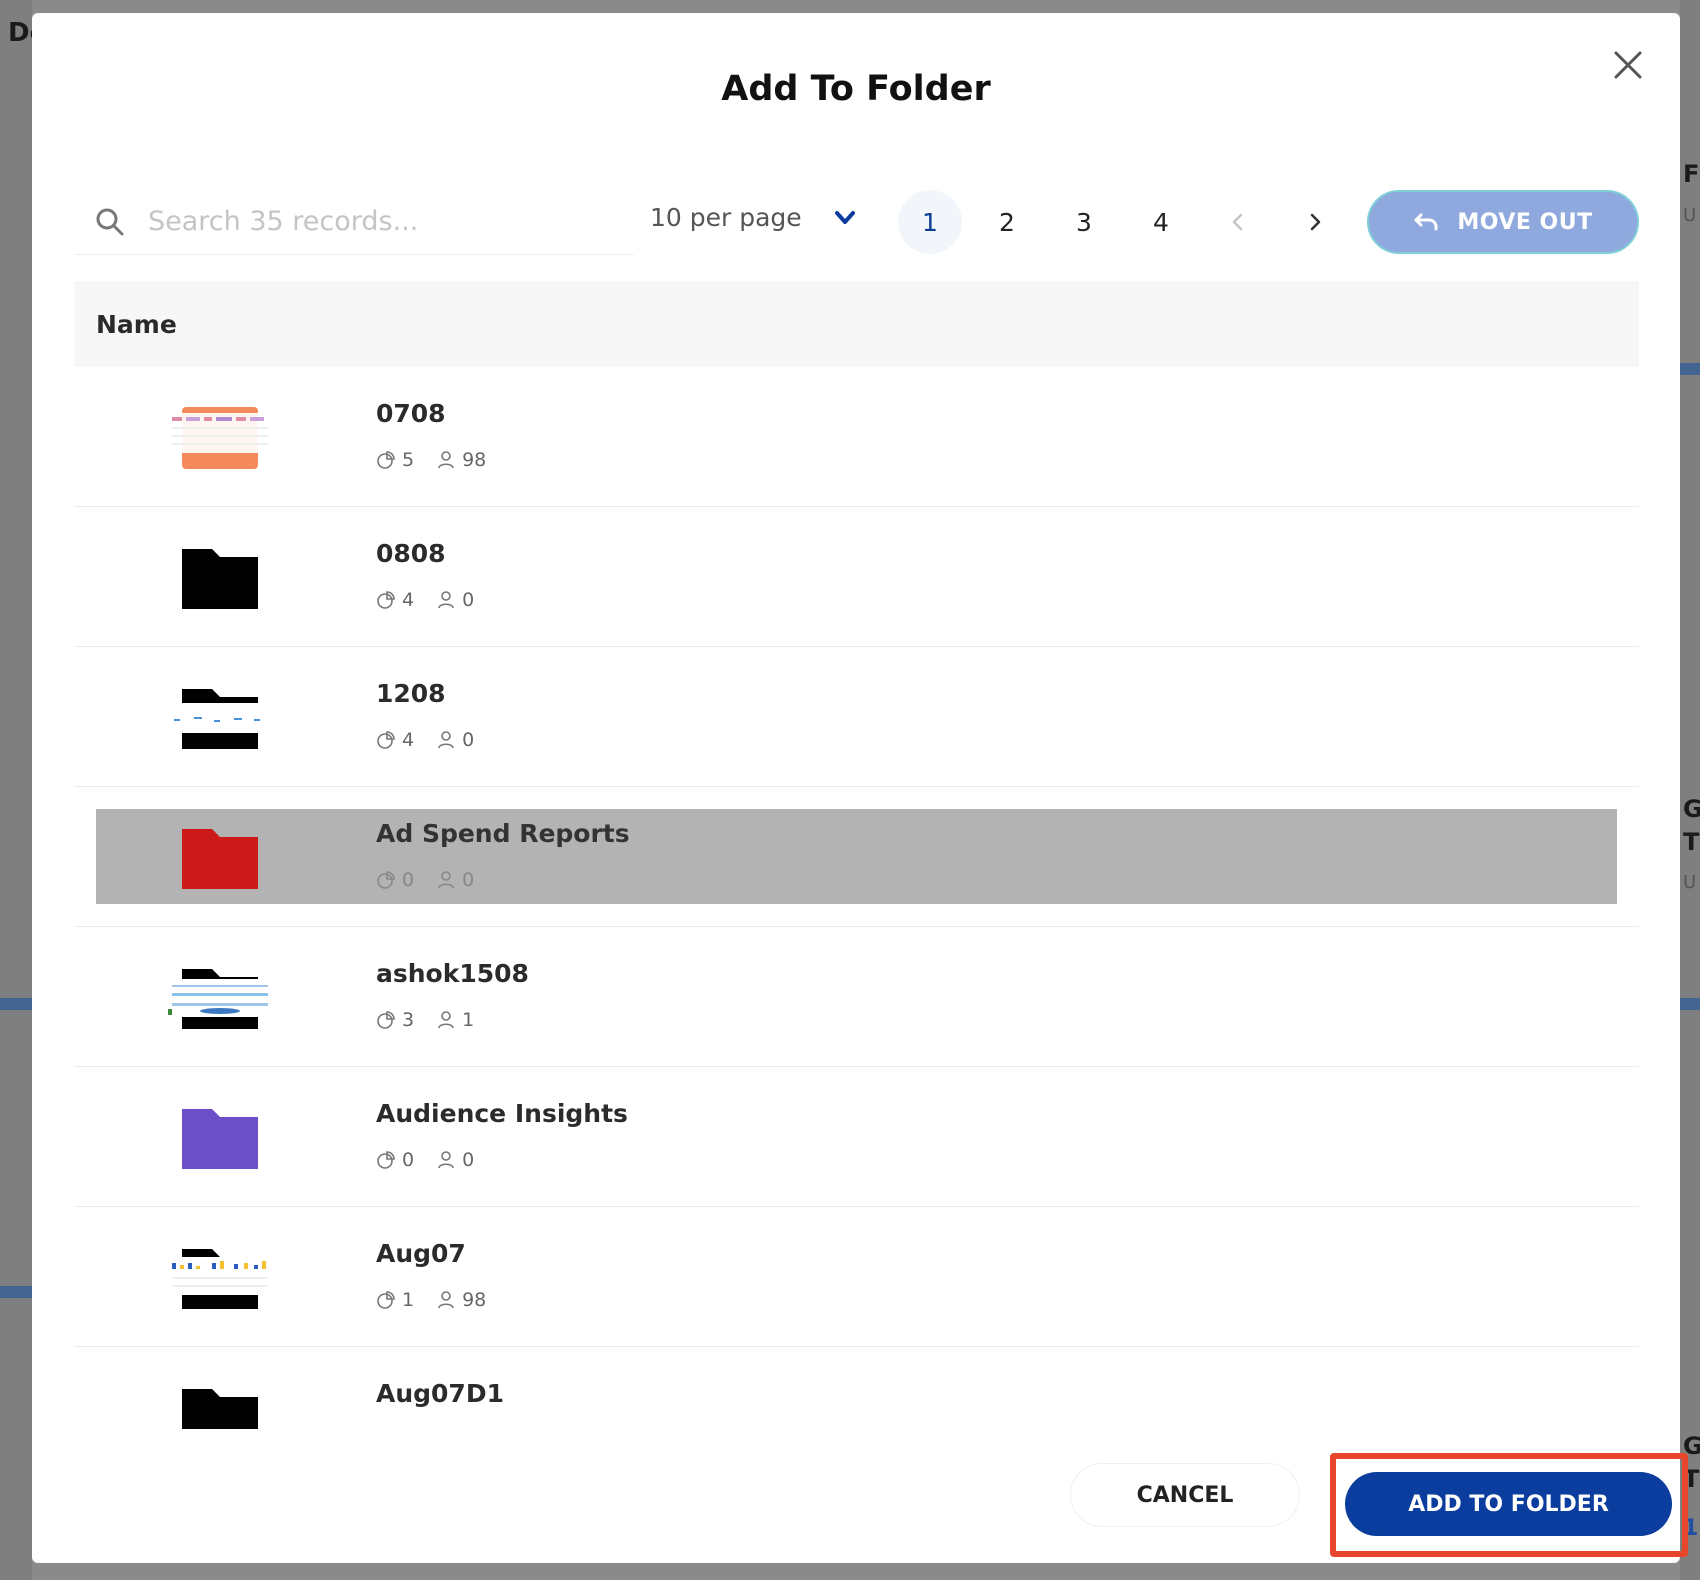 The height and width of the screenshot is (1580, 1700). What do you see at coordinates (408, 1020) in the screenshot?
I see `chart-count: 3` at bounding box center [408, 1020].